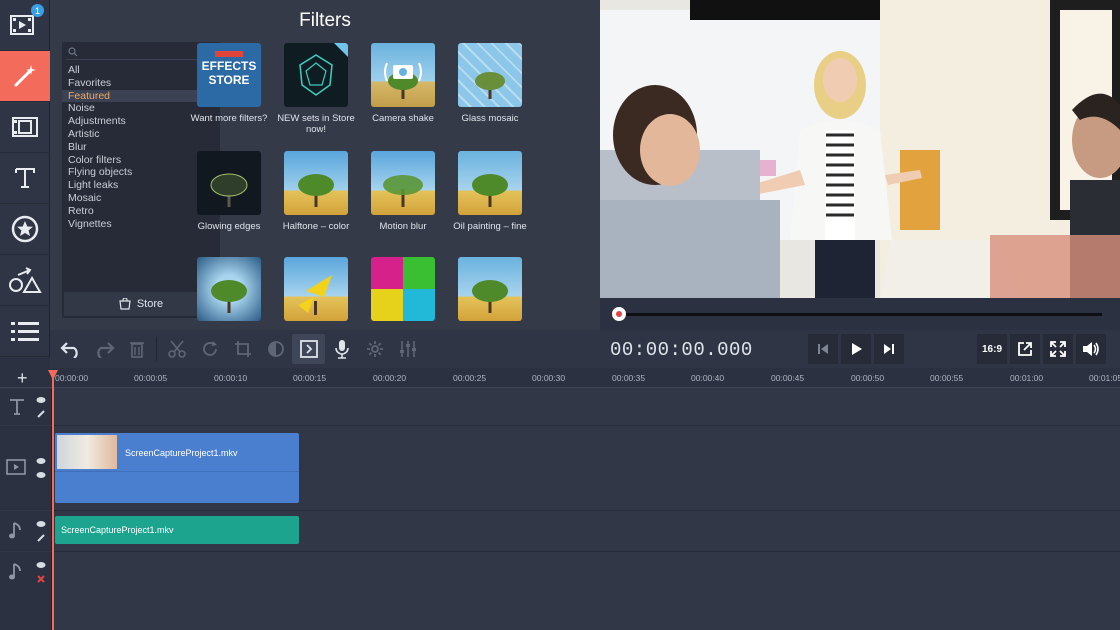  Describe the element at coordinates (387, 273) in the screenshot. I see `quad-pink` at that location.